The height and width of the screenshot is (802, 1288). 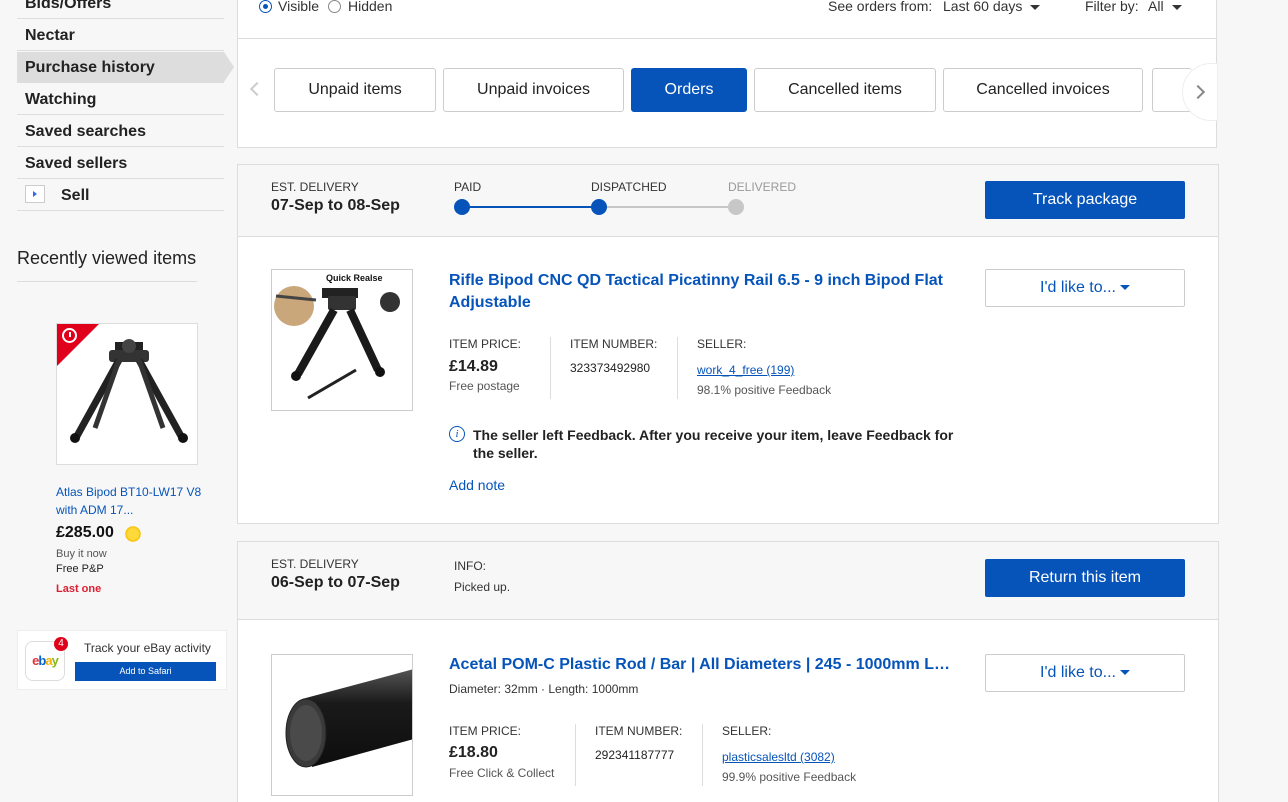 What do you see at coordinates (745, 370) in the screenshot?
I see `seller-link: work_4_free (199)` at bounding box center [745, 370].